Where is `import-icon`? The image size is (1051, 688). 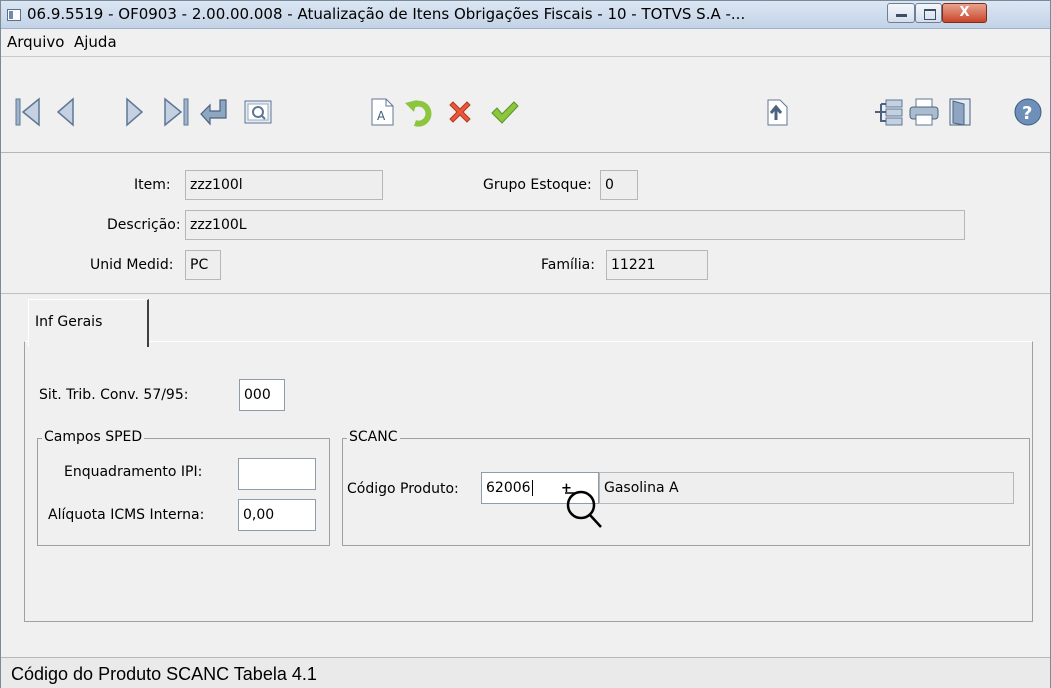
import-icon is located at coordinates (776, 112).